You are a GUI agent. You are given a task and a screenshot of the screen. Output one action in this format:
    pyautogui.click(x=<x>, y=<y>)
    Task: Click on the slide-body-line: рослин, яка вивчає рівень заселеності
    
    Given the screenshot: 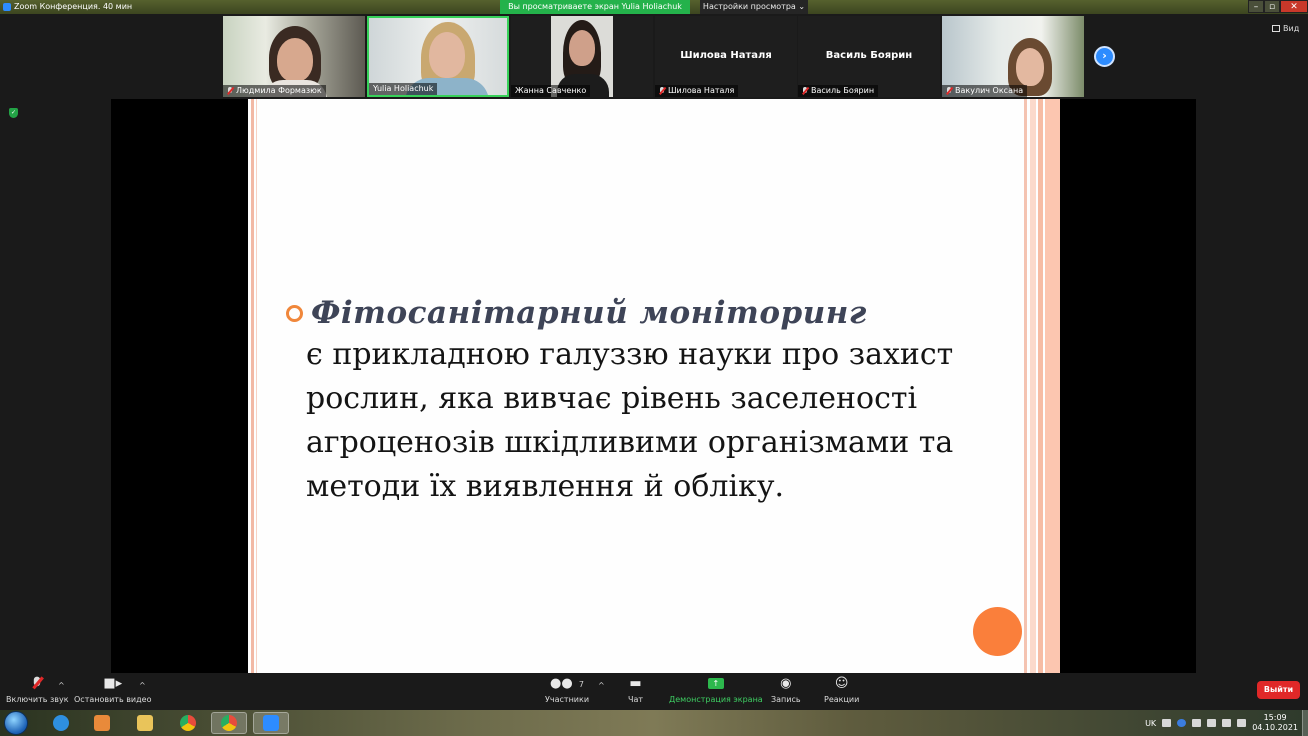 What is the action you would take?
    pyautogui.click(x=612, y=398)
    